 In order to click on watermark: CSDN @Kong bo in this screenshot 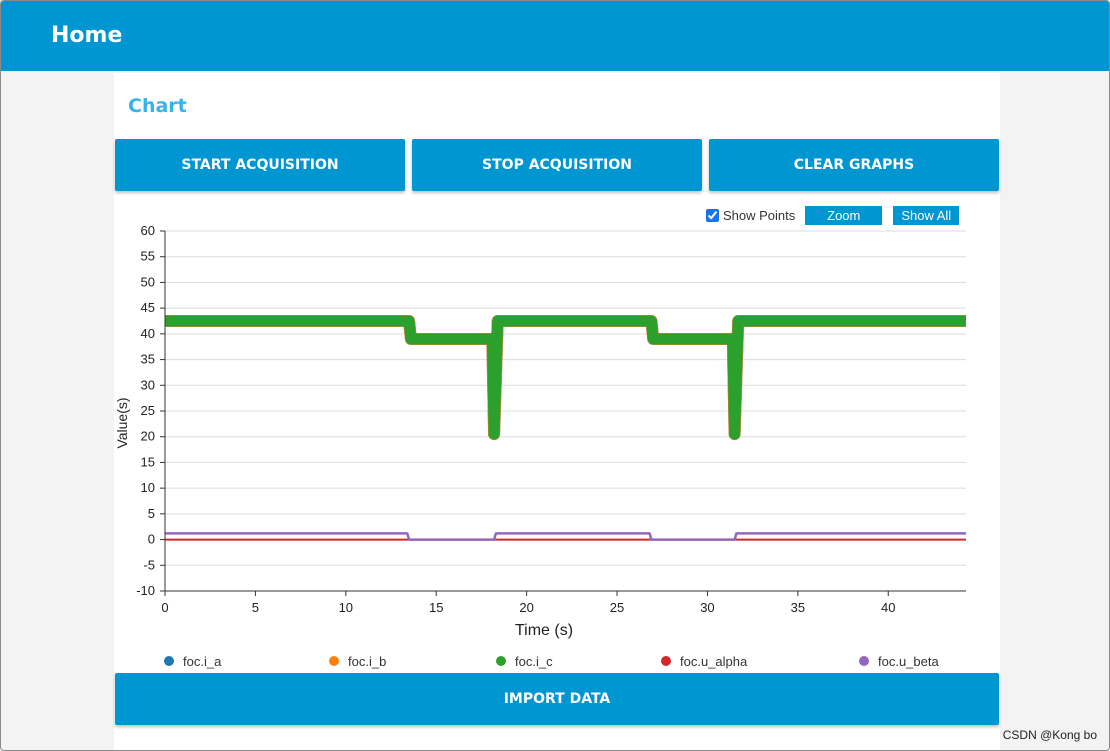, I will do `click(1049, 735)`.